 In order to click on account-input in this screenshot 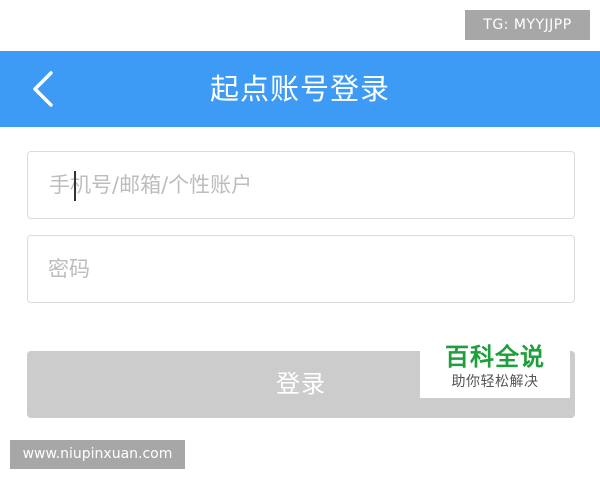, I will do `click(301, 185)`.